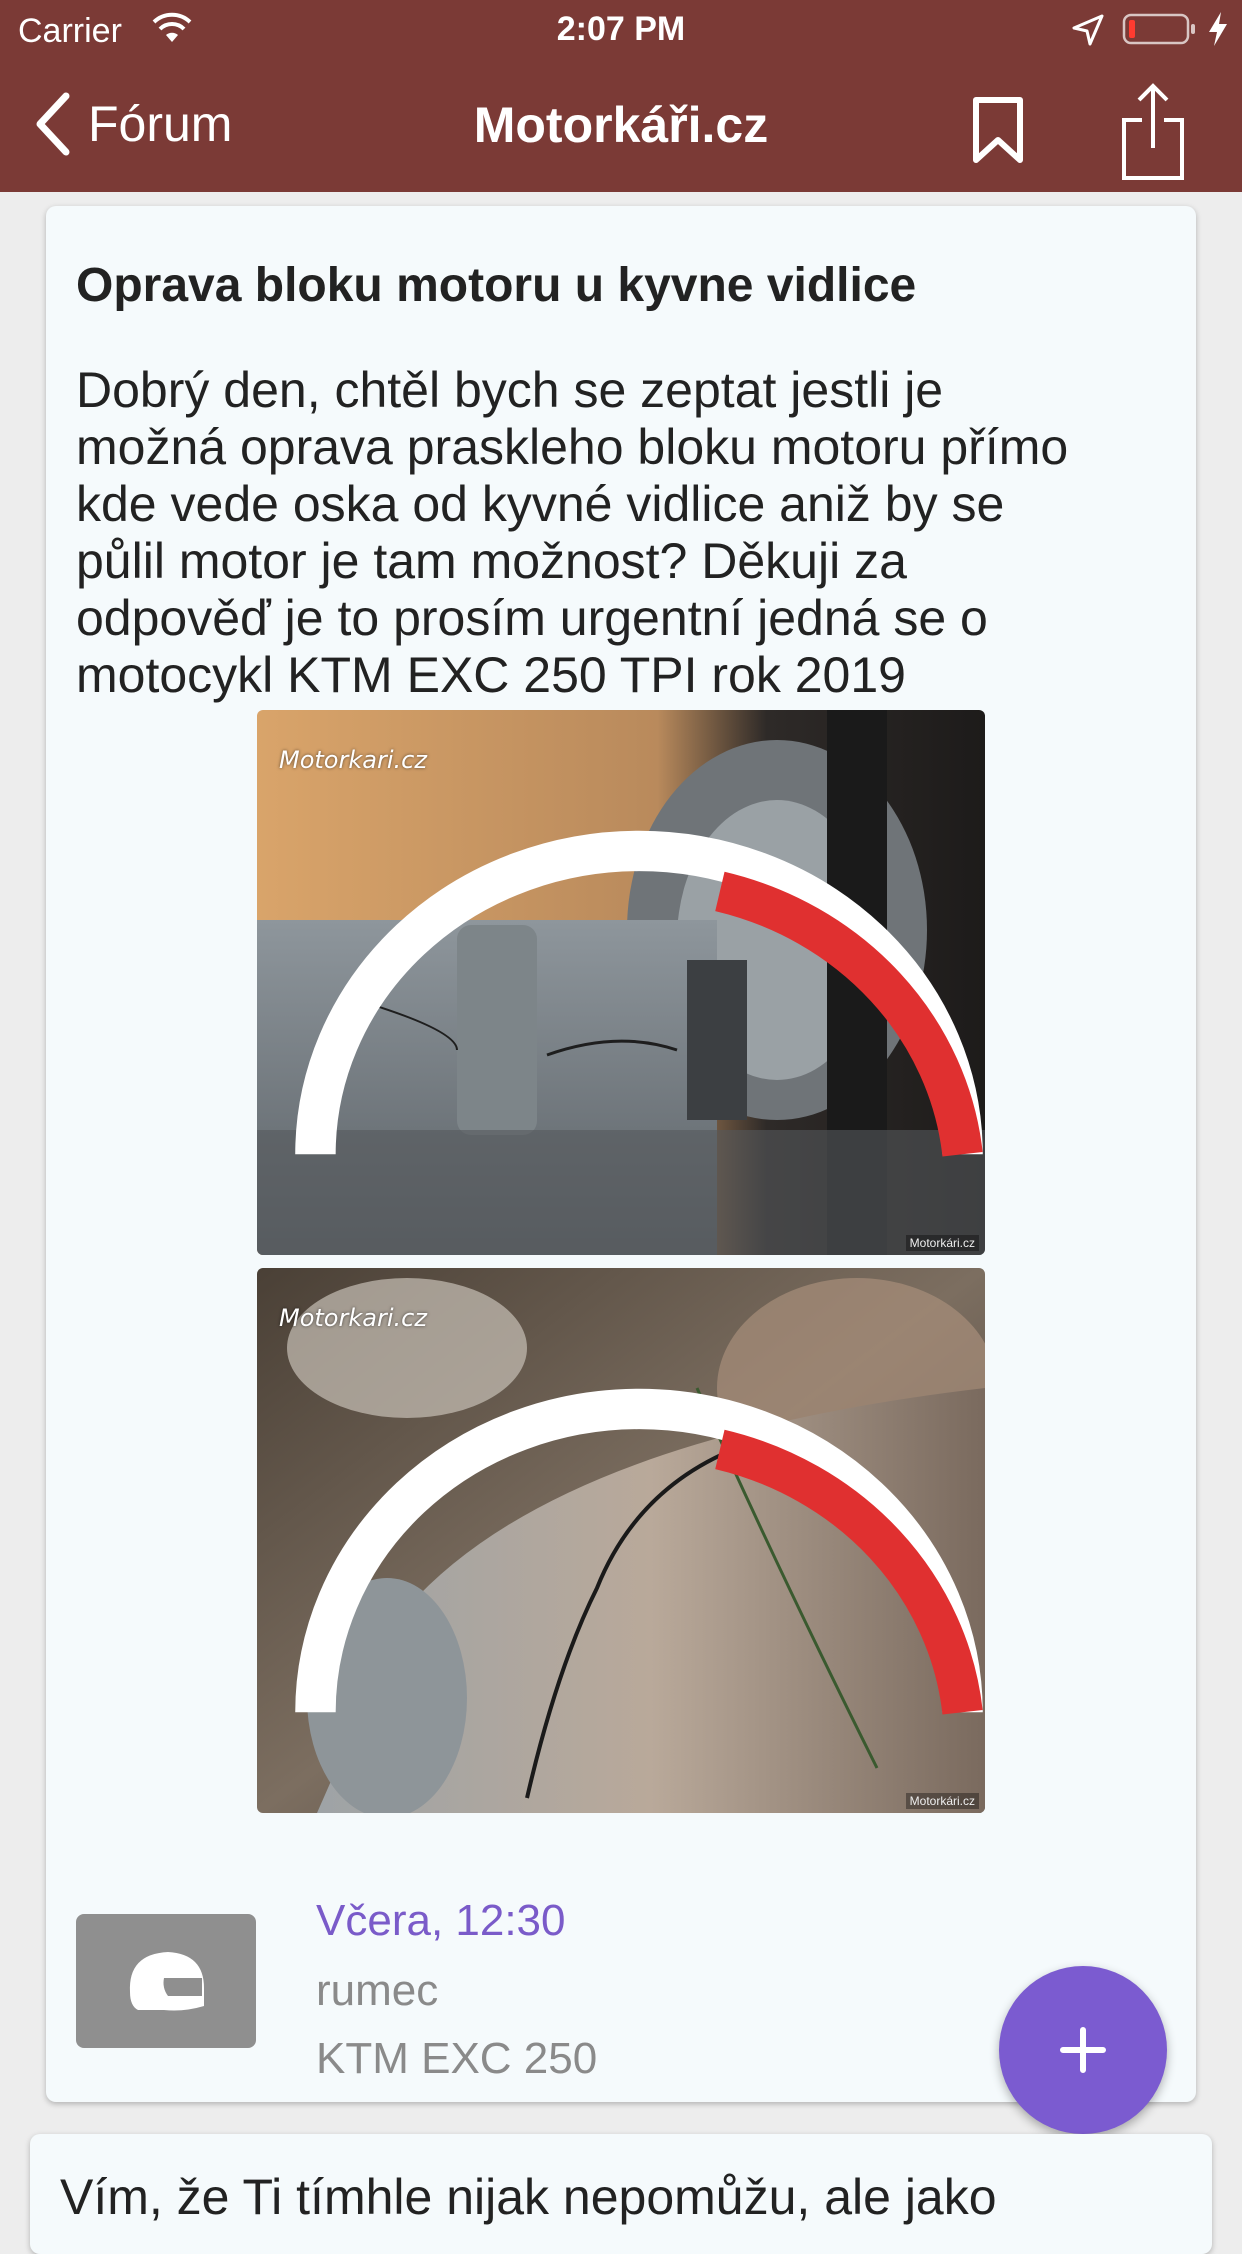 The image size is (1242, 2254). I want to click on post-body-line: motocykl KTM EXC 250 TPI rok 2019, so click(491, 675).